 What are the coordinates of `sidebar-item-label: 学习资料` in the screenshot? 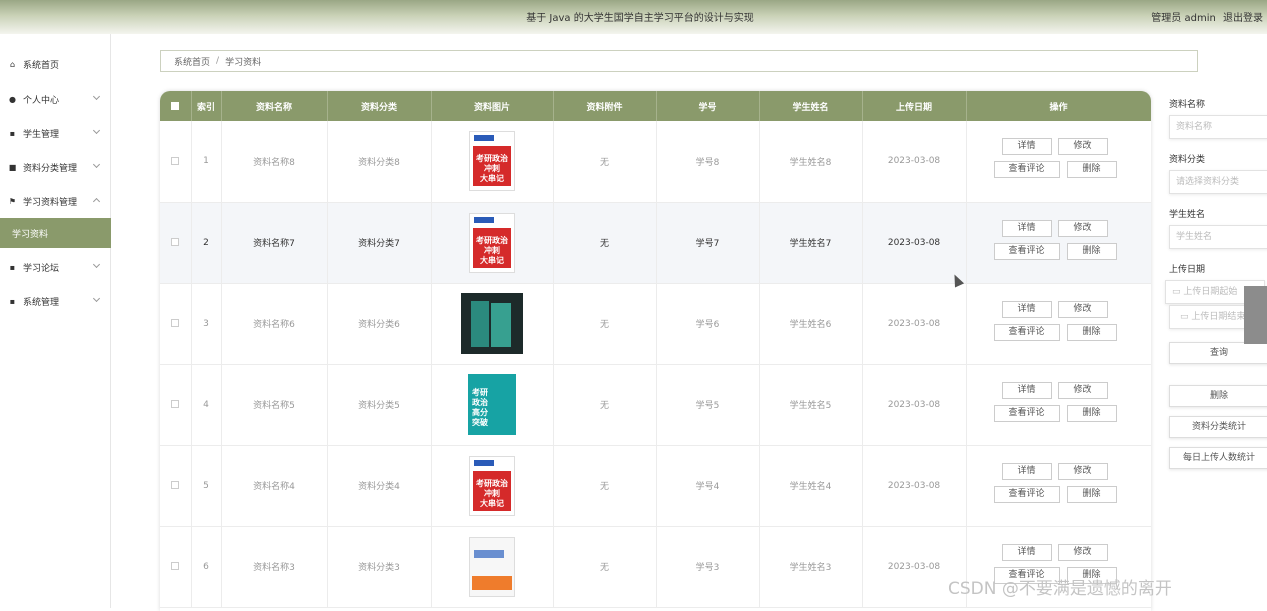 It's located at (30, 234).